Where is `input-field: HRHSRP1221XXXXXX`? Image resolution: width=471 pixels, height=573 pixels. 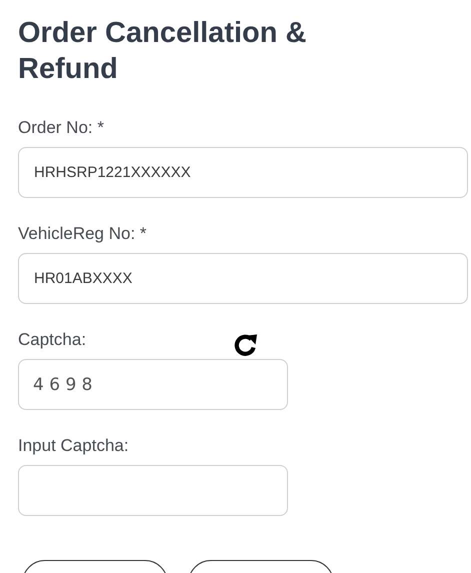 input-field: HRHSRP1221XXXXXX is located at coordinates (243, 172).